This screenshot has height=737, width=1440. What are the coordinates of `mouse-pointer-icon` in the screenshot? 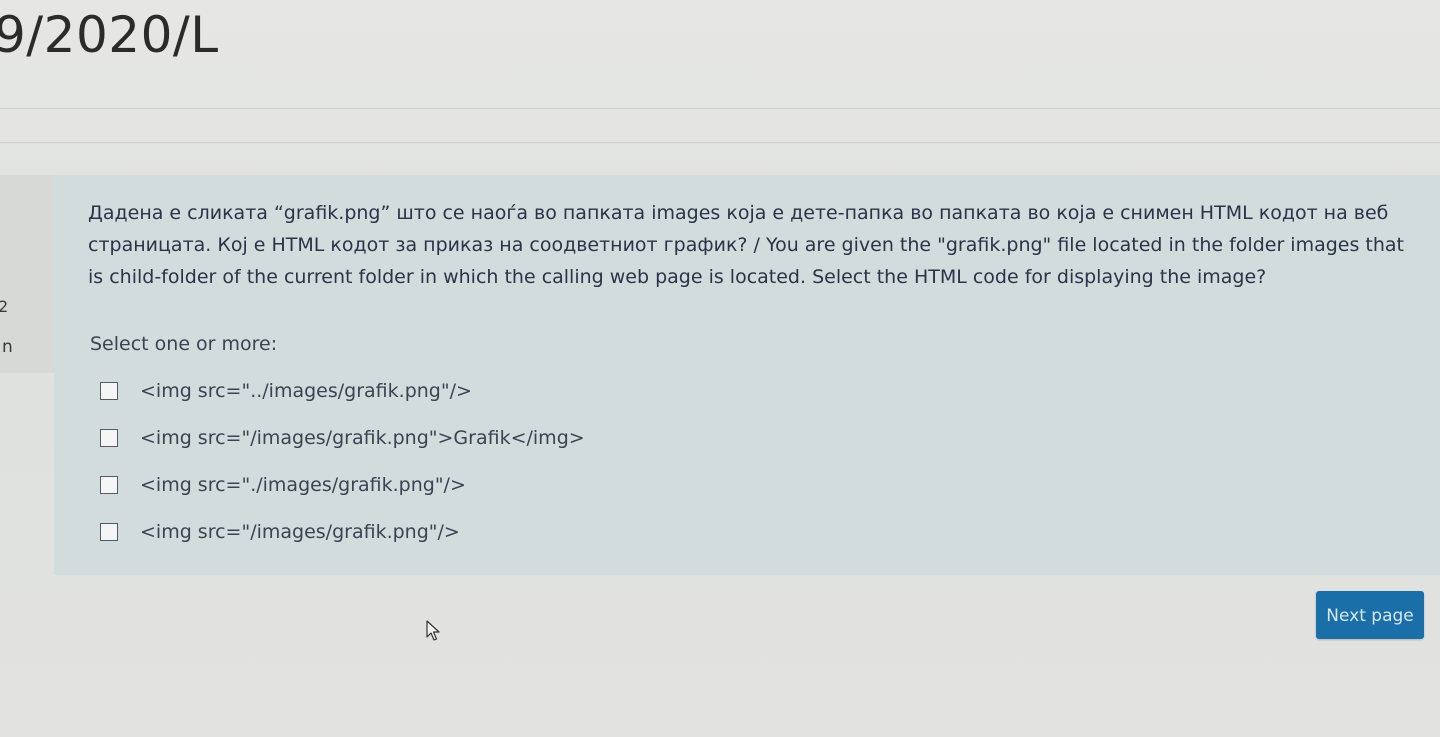 It's located at (433, 630).